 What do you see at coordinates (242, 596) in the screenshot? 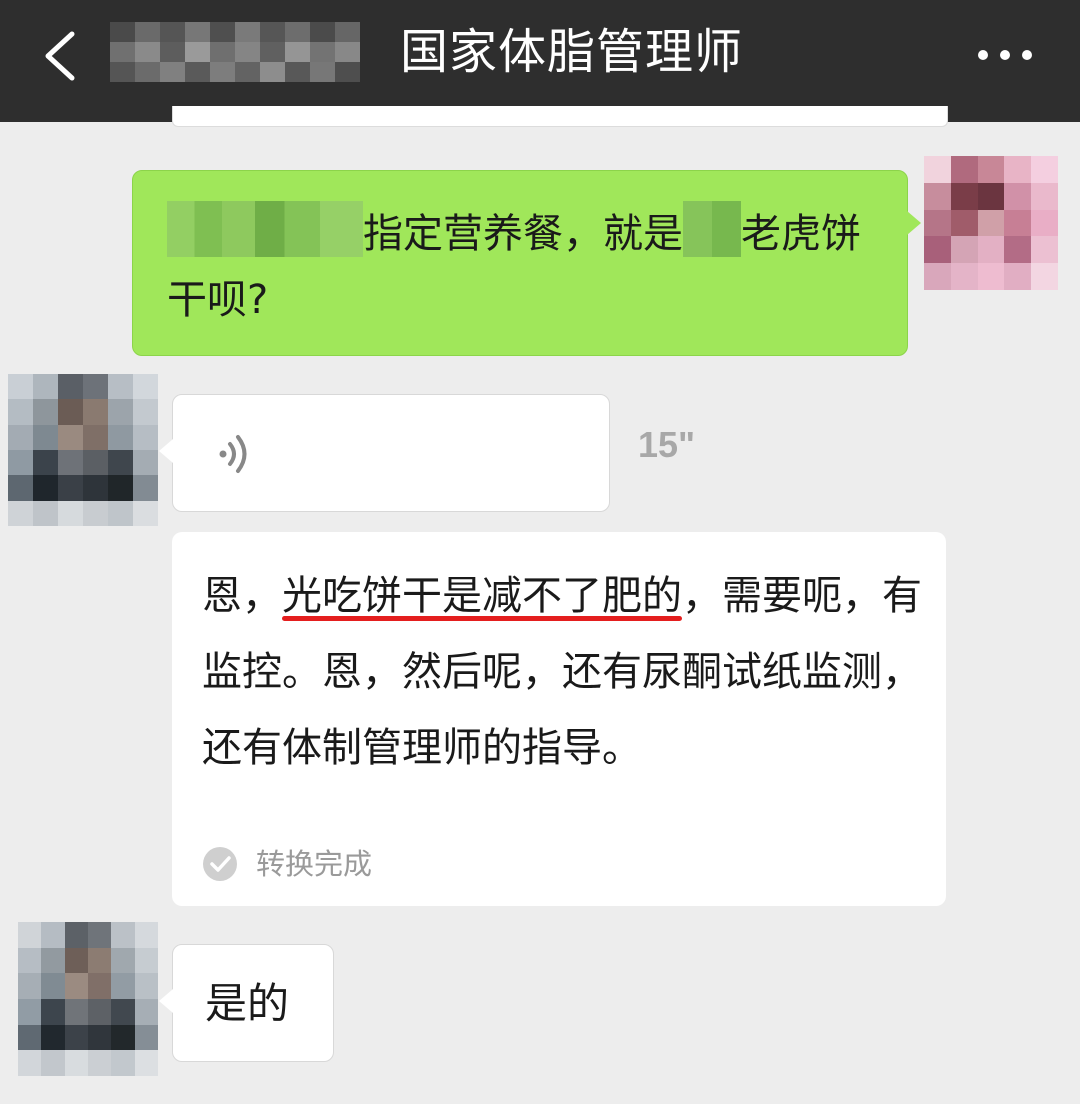
I see `transcript-segment: 恩，` at bounding box center [242, 596].